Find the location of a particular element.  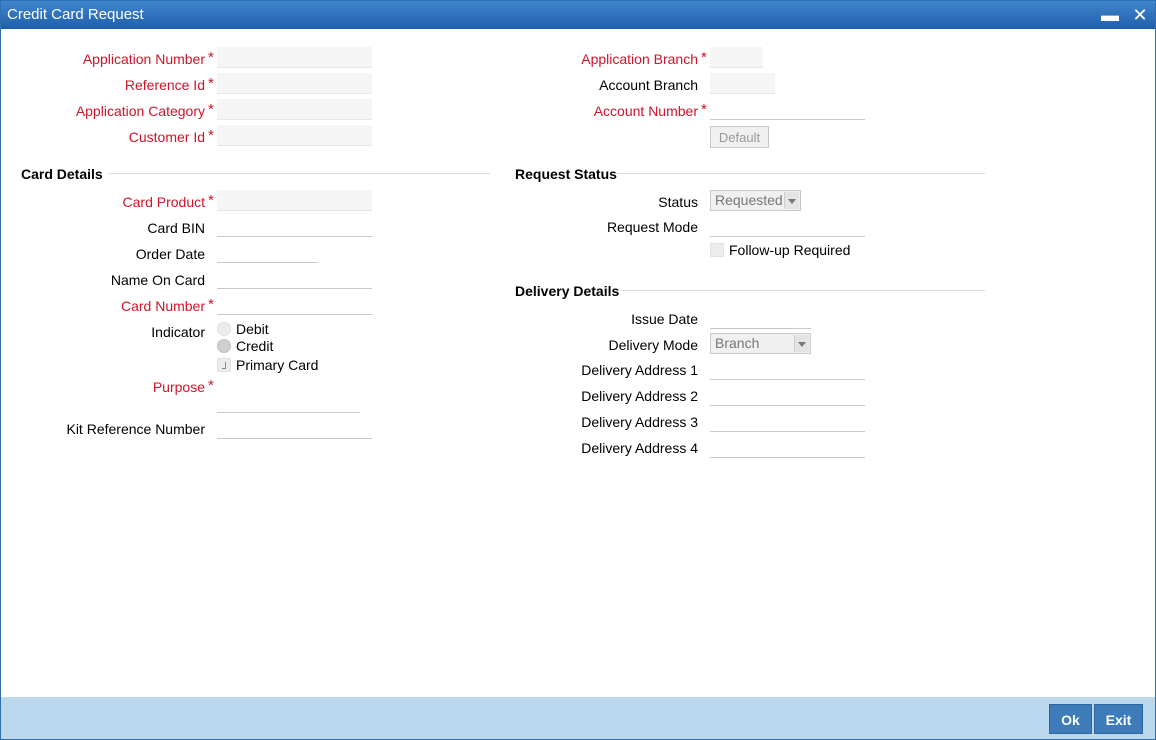

card-number-label: Card Number is located at coordinates (162, 306).